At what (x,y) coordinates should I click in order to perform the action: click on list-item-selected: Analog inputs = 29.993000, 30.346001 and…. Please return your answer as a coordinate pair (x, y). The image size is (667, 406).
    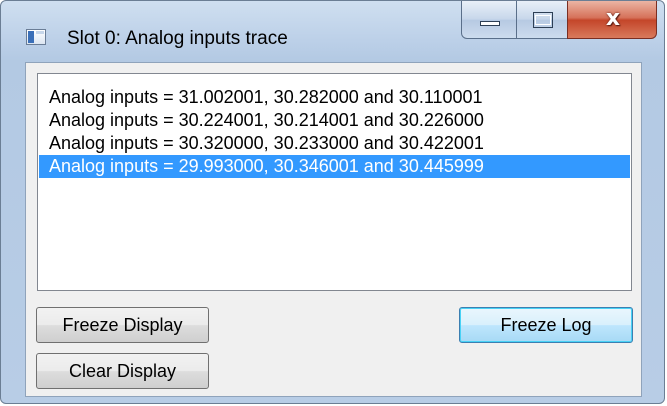
    Looking at the image, I should click on (334, 166).